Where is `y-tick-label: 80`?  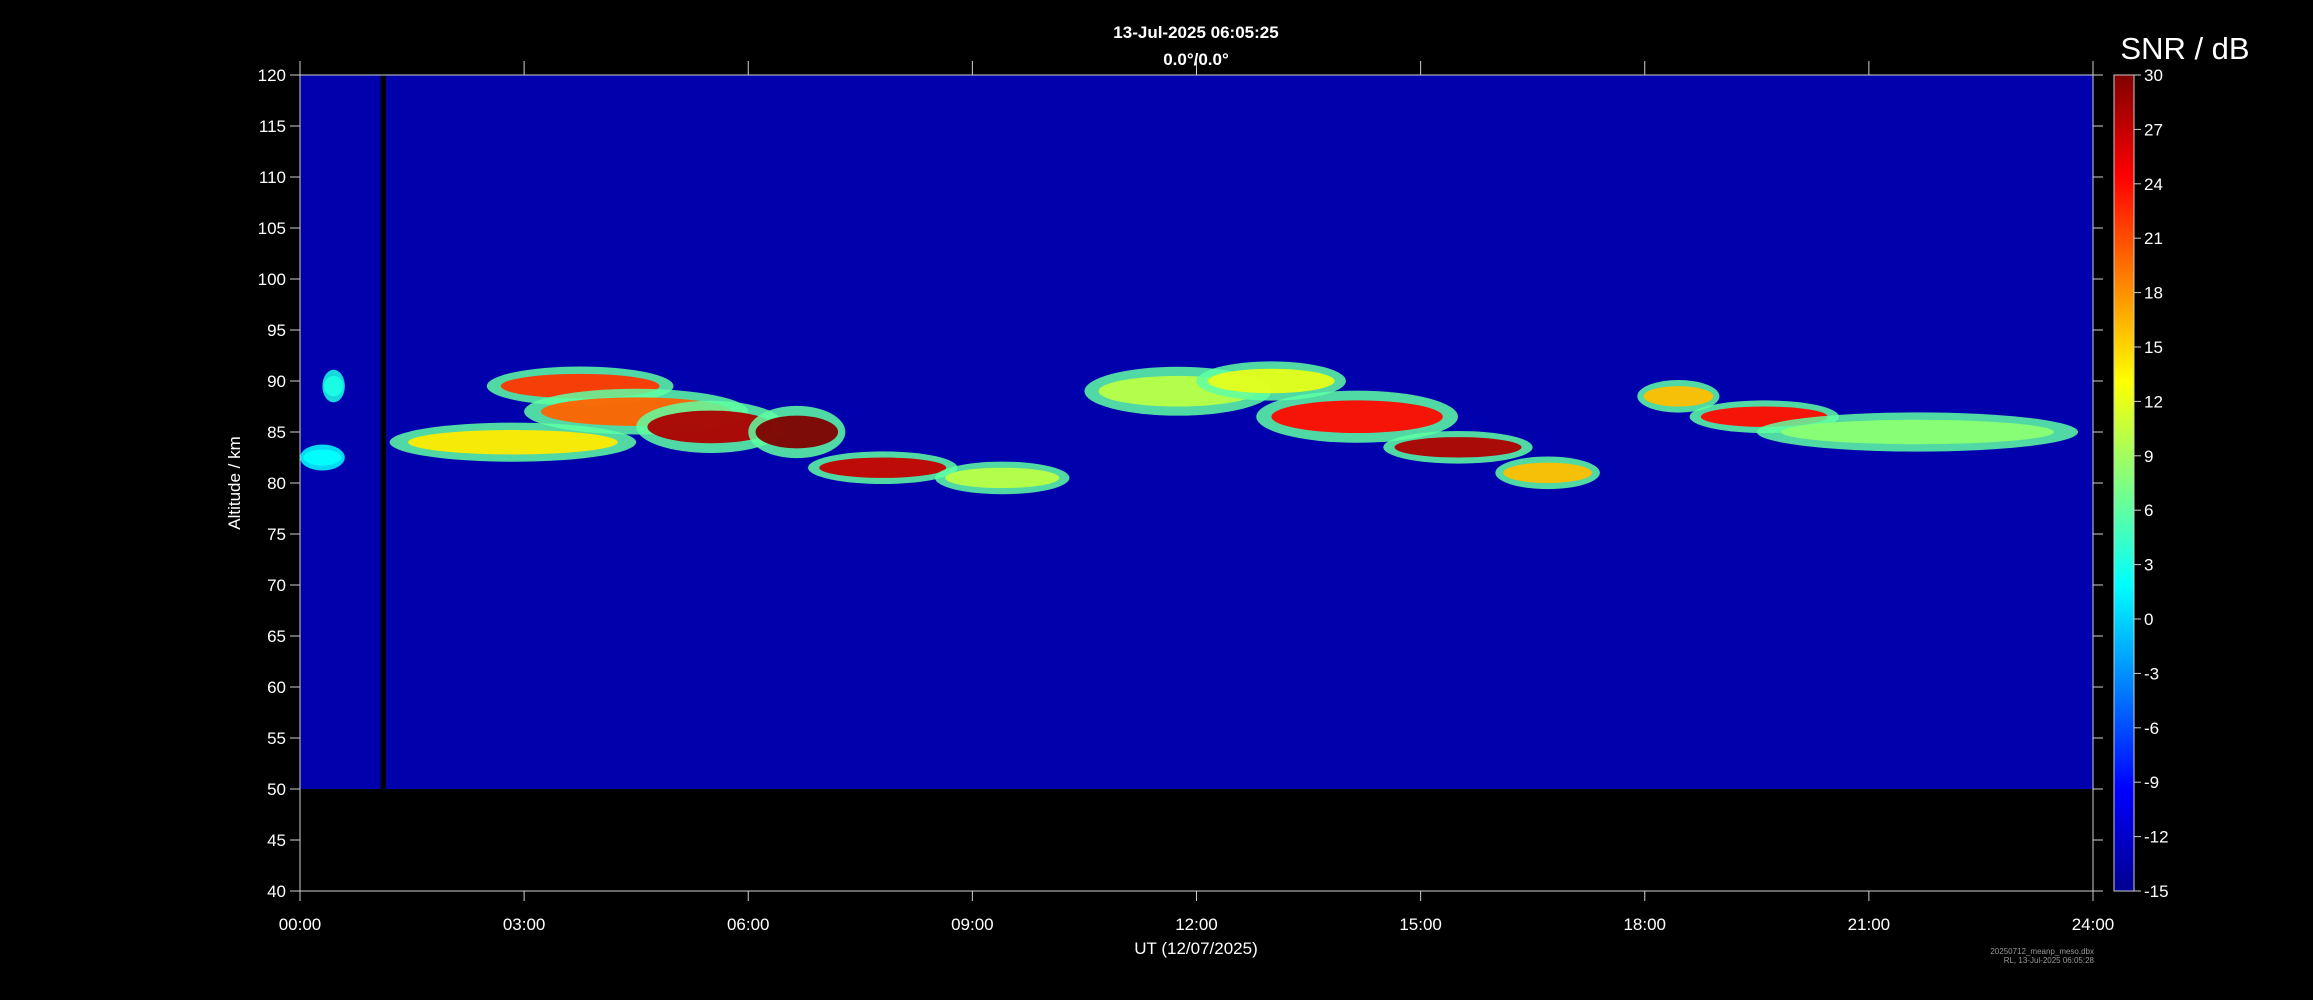
y-tick-label: 80 is located at coordinates (276, 483).